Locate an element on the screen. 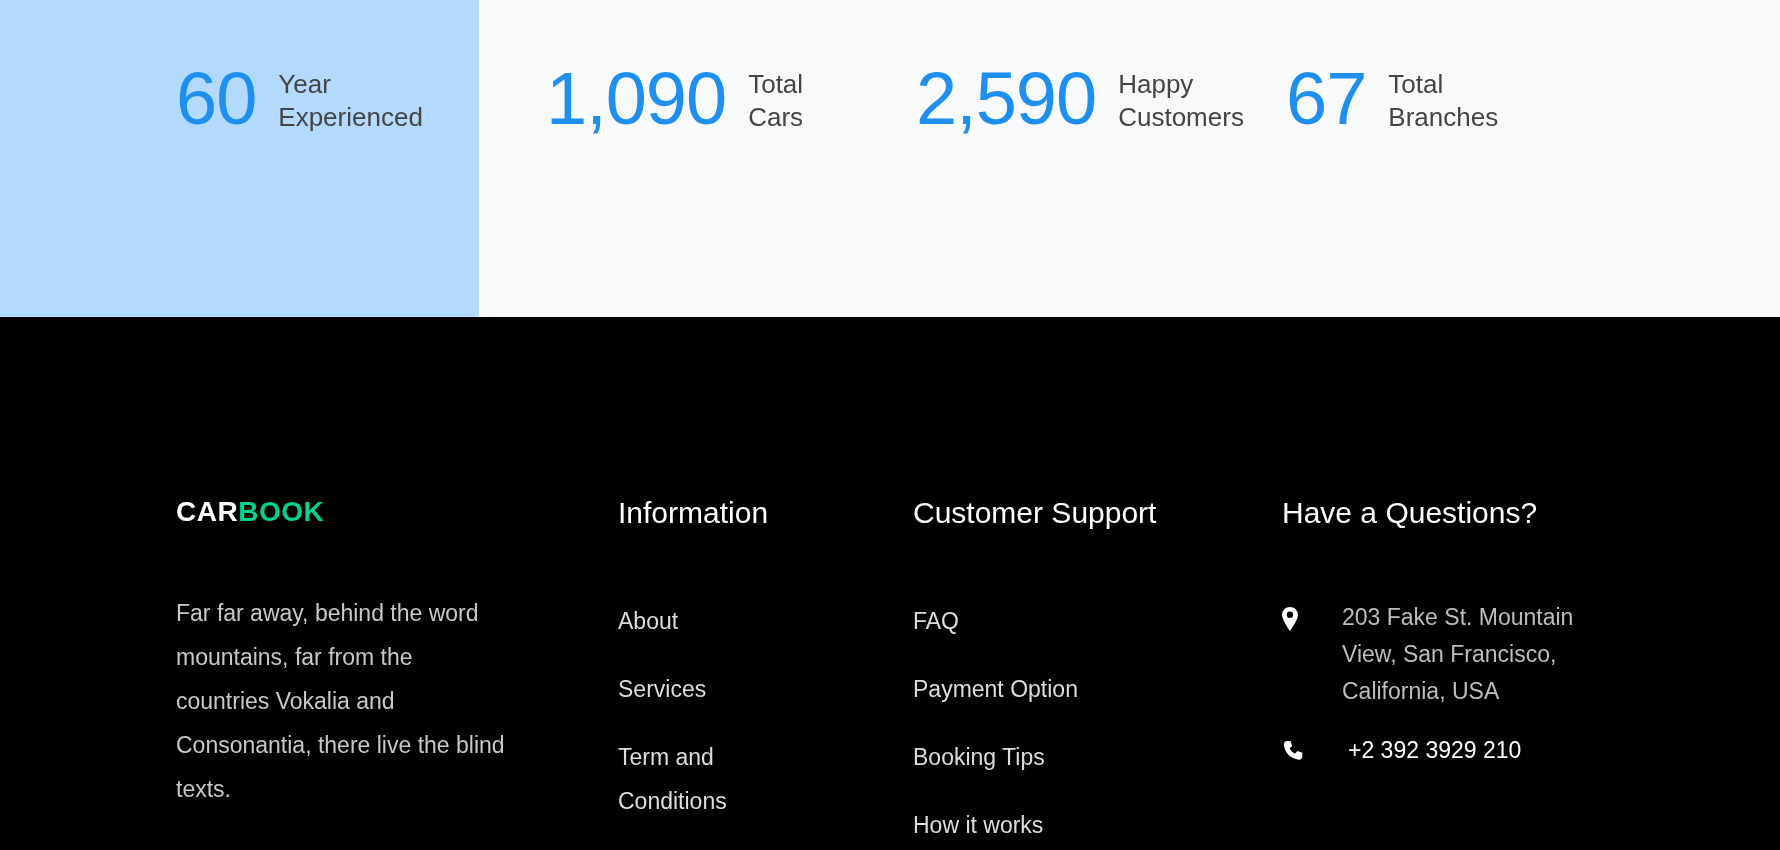 The height and width of the screenshot is (850, 1780). phone-icon is located at coordinates (1293, 751).